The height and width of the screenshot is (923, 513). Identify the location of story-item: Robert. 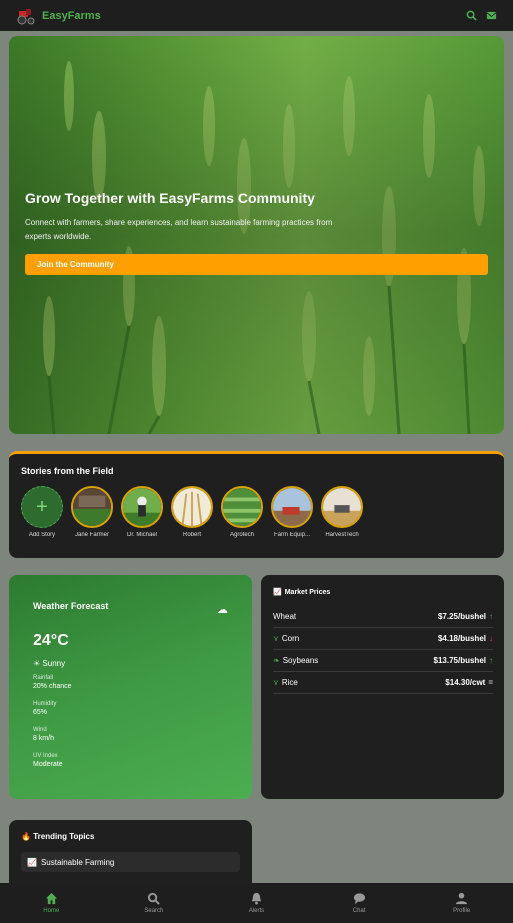
(192, 512).